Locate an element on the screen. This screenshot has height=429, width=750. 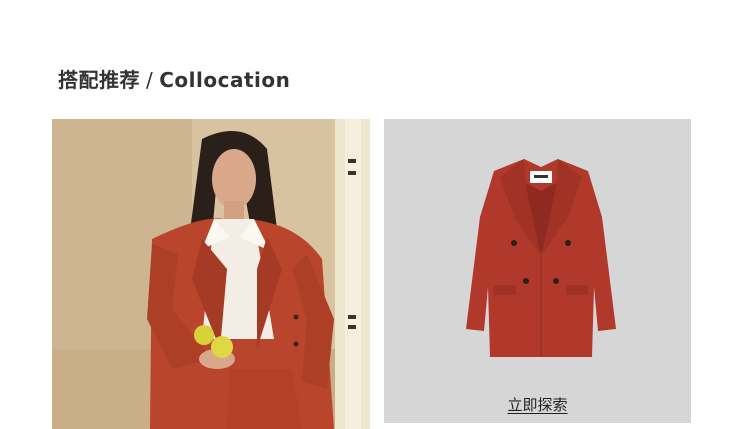
section-title-en: Collocation is located at coordinates (225, 80).